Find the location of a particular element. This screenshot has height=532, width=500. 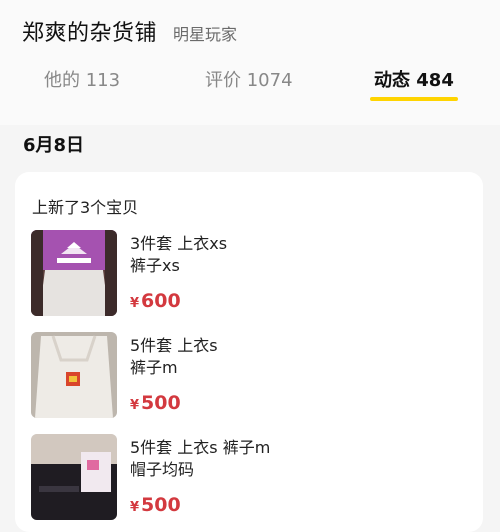

tab-his-items: 他的 113 is located at coordinates (82, 79).